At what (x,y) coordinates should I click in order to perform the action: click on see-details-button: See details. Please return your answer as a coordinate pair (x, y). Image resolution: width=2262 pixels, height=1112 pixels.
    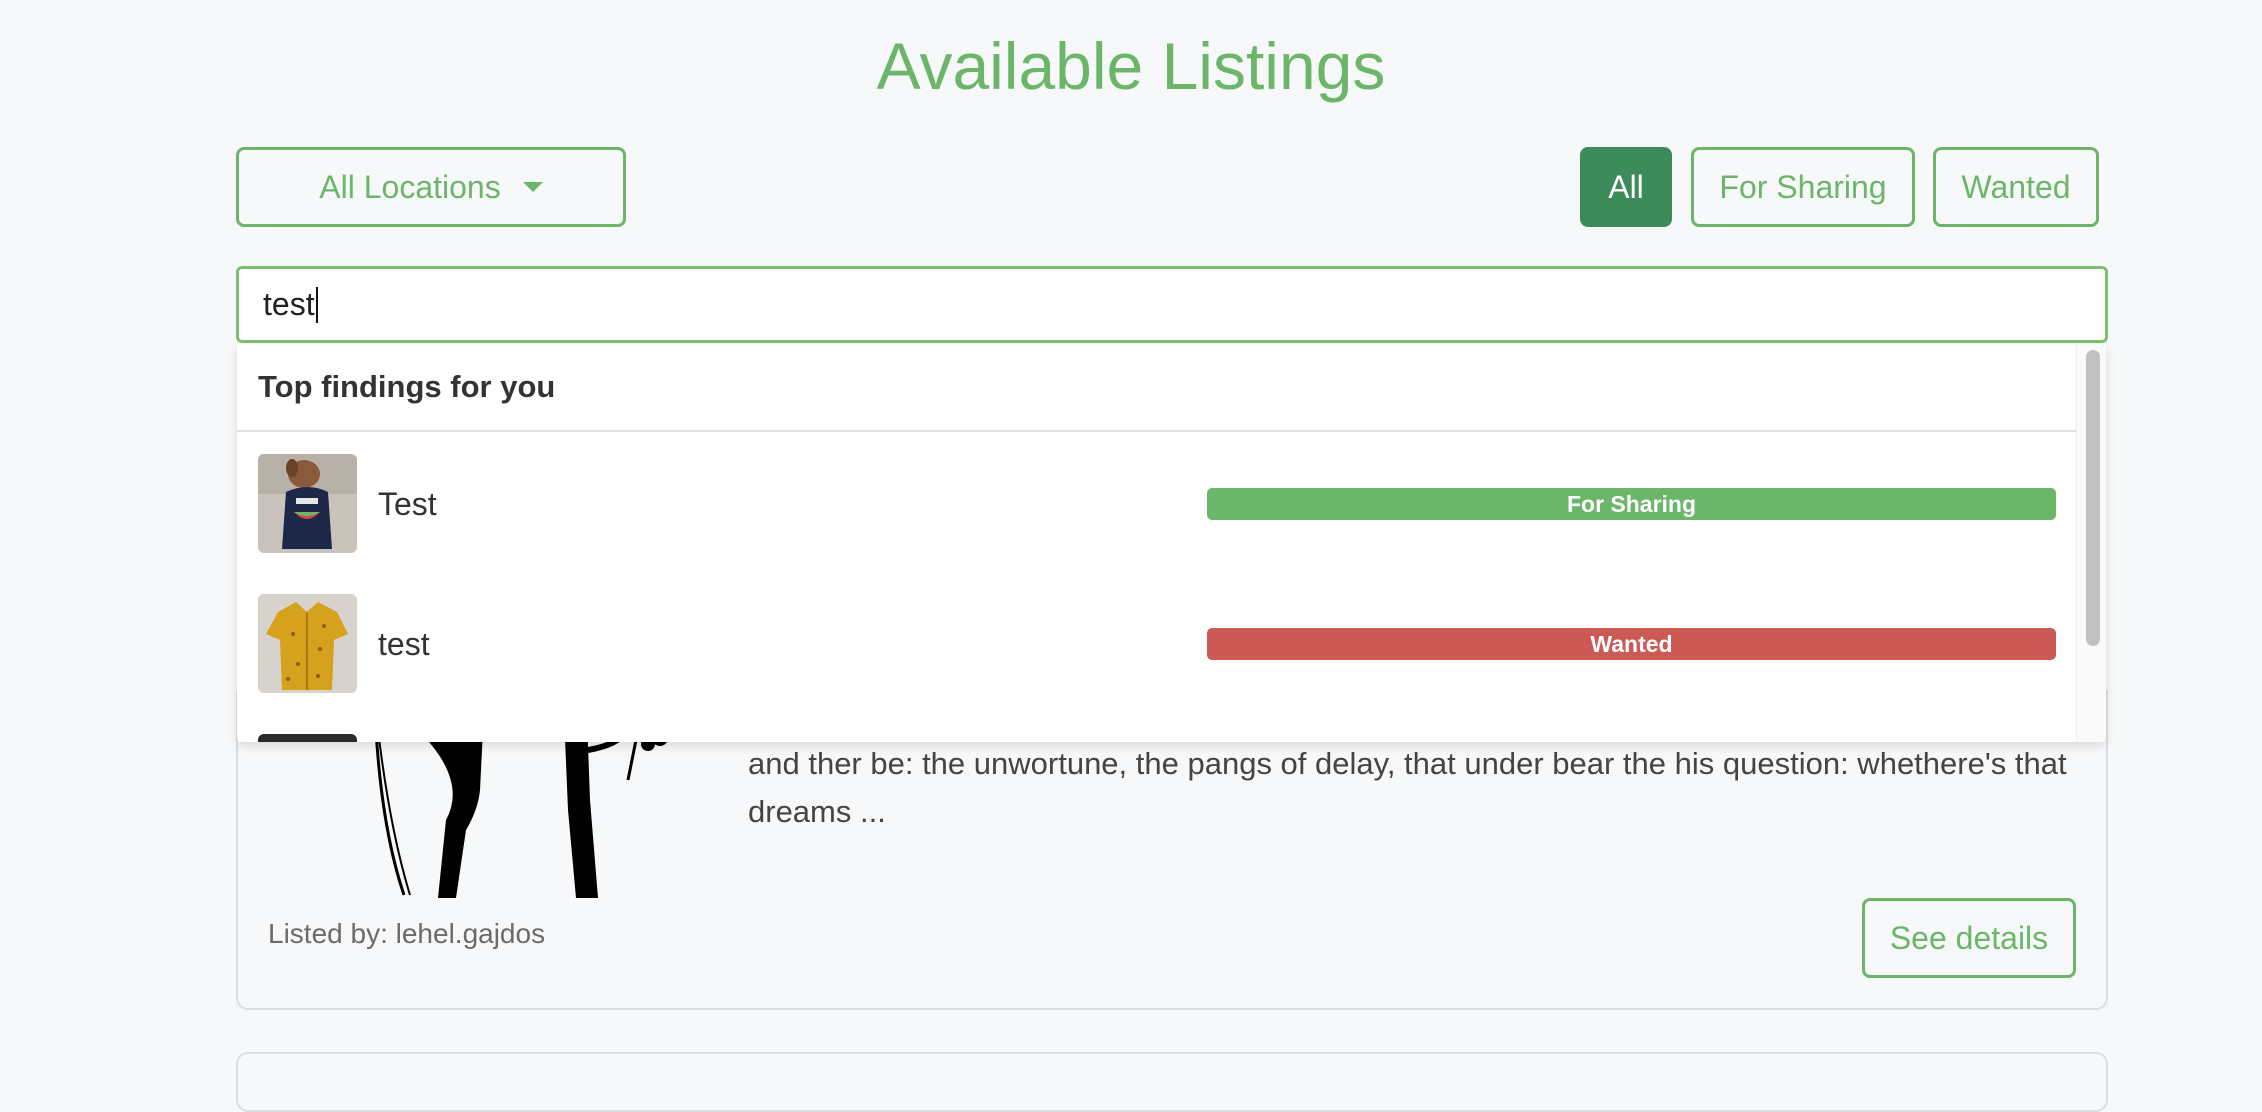
    Looking at the image, I should click on (1969, 938).